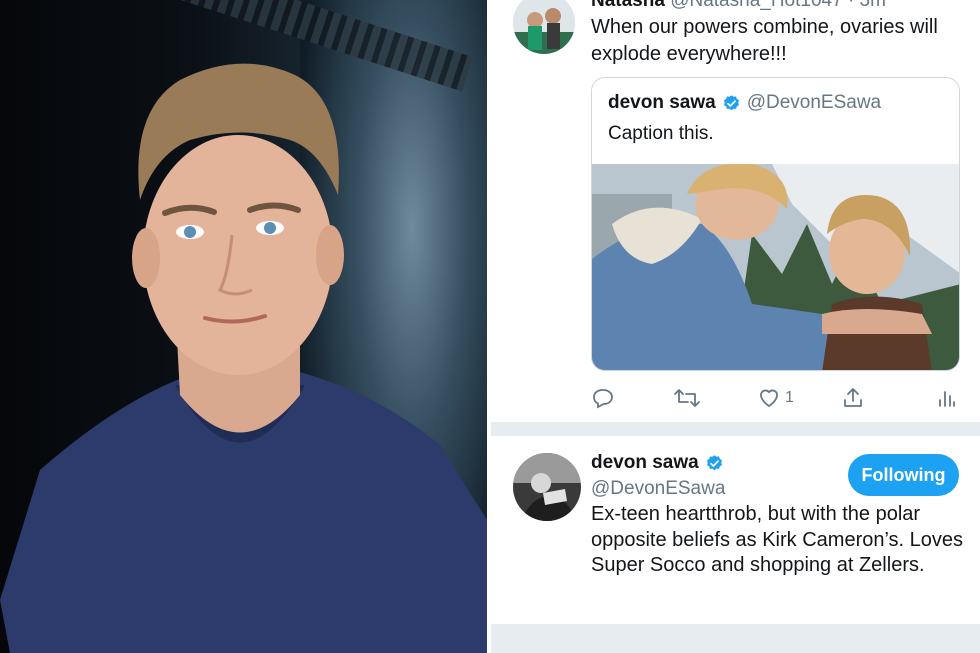 The image size is (980, 653). I want to click on share-icon, so click(853, 397).